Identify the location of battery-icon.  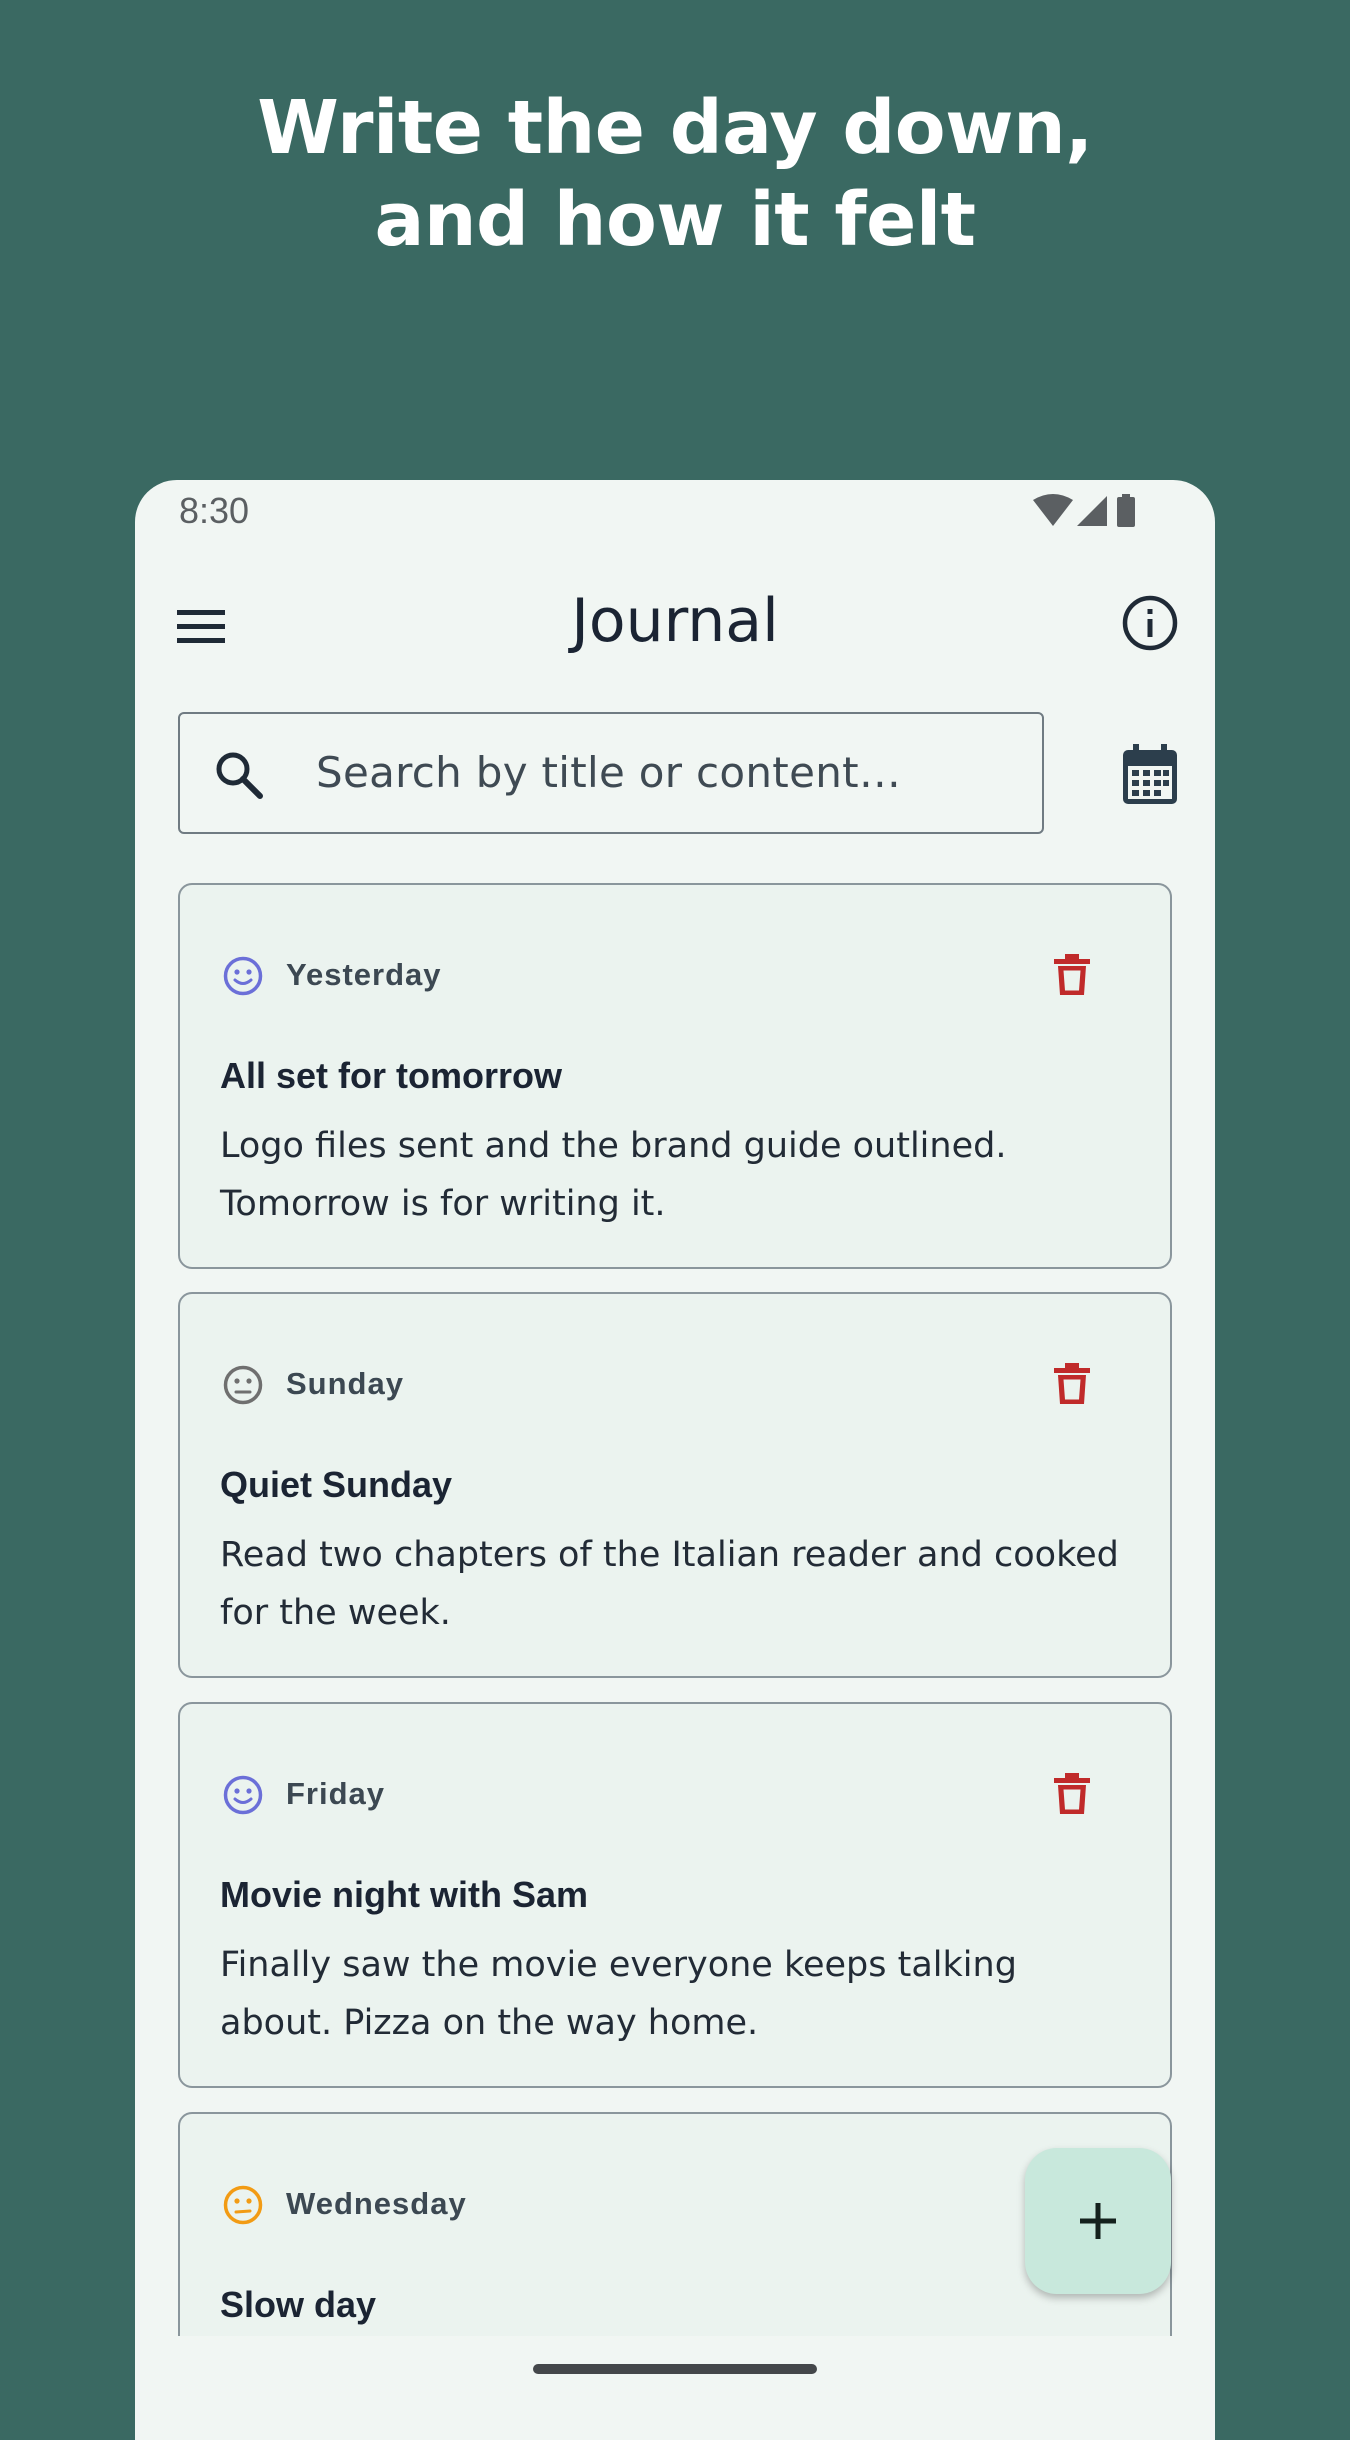
(1126, 510).